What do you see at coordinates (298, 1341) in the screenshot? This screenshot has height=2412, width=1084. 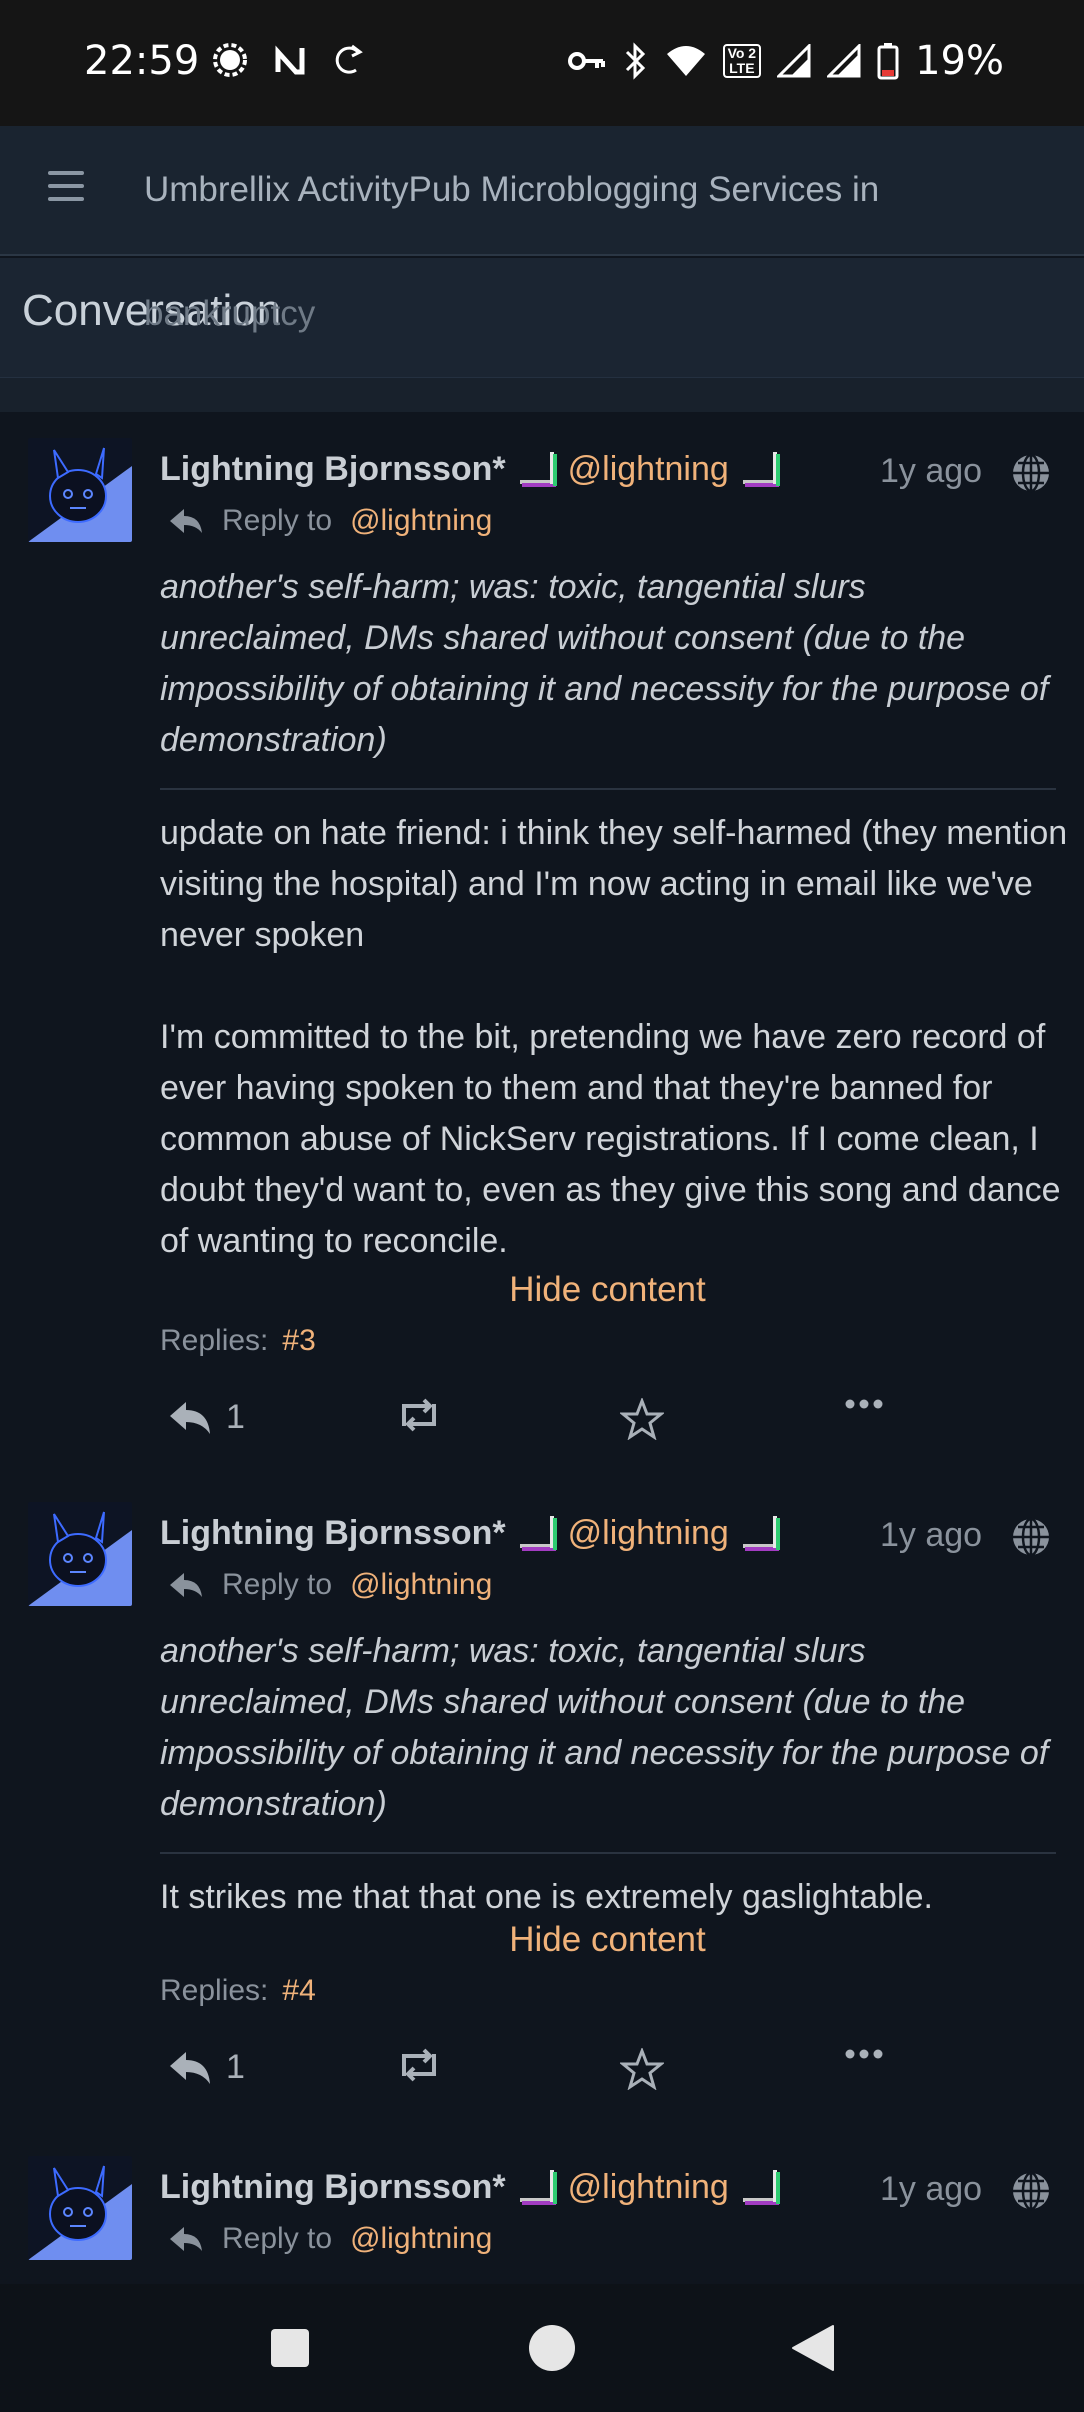 I see `reply-link: #3` at bounding box center [298, 1341].